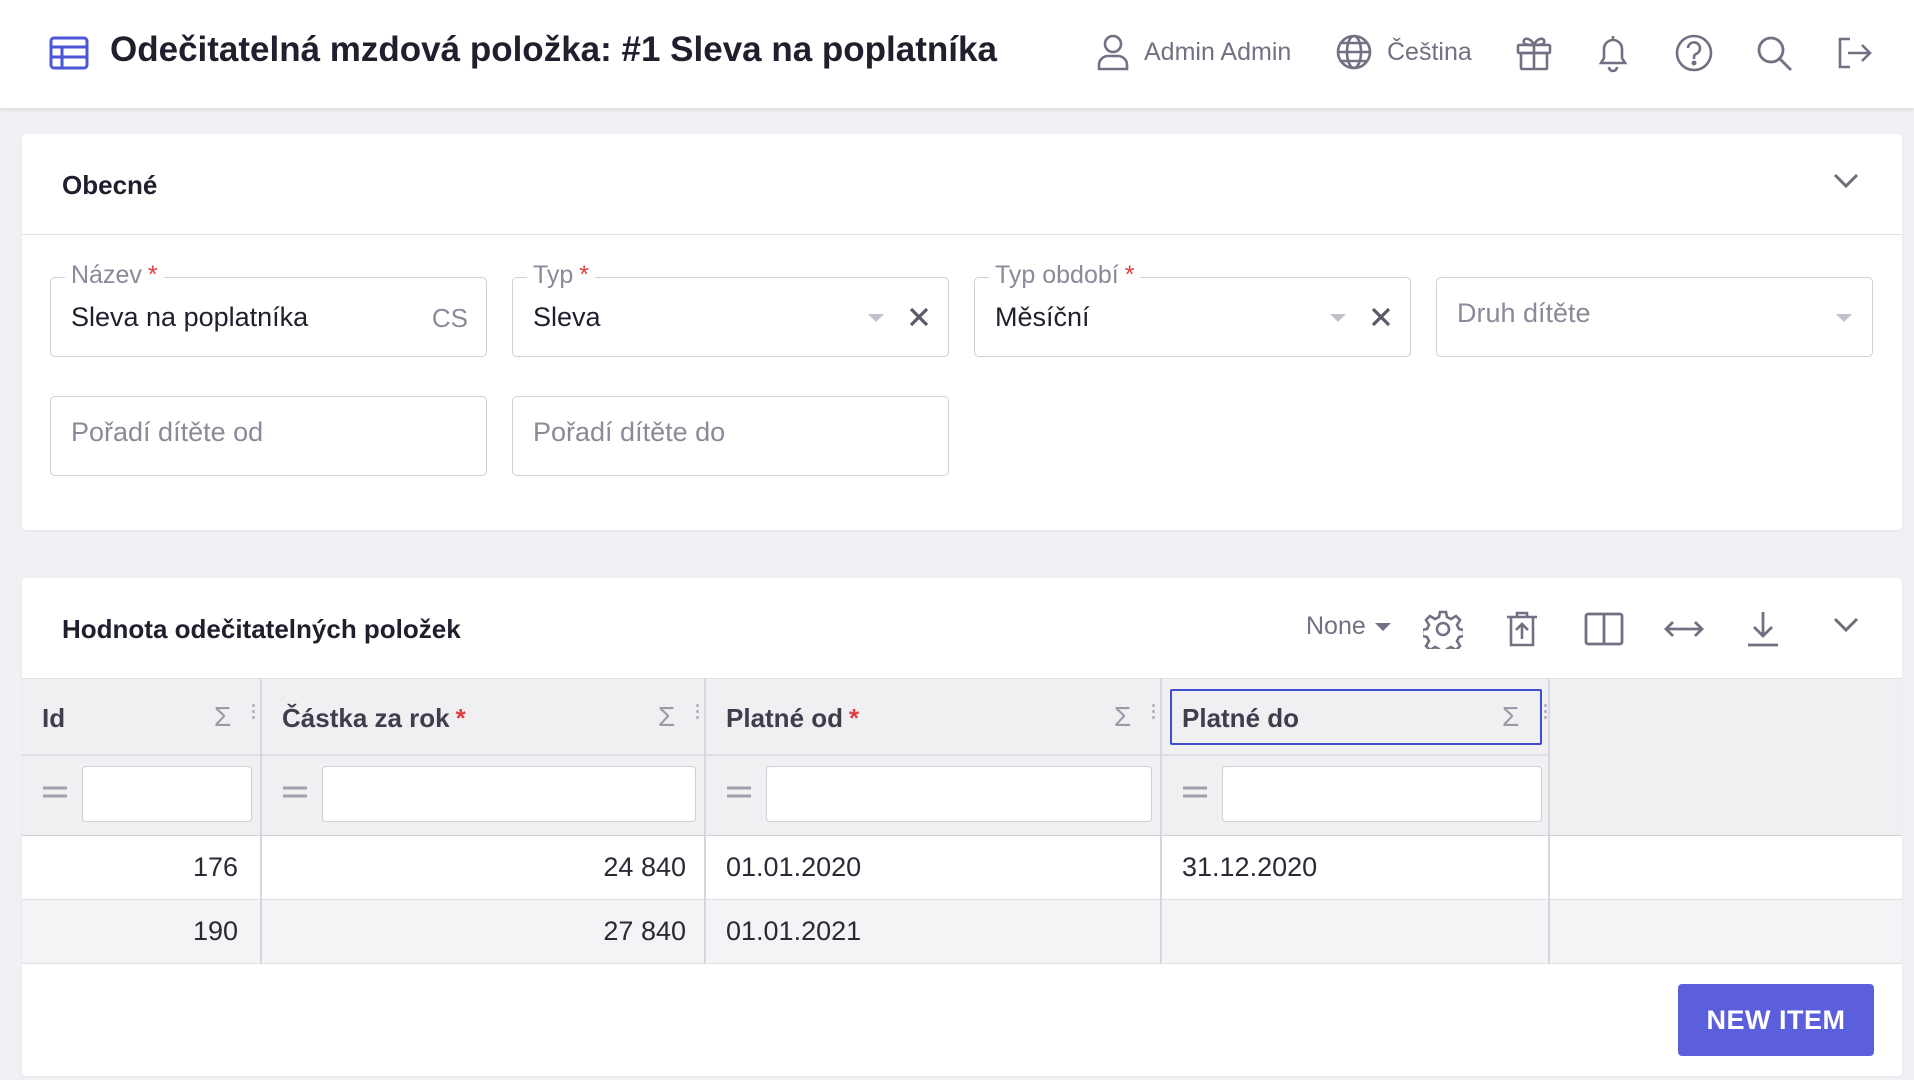 This screenshot has width=1914, height=1080. What do you see at coordinates (1429, 51) in the screenshot?
I see `language-label: Čeština` at bounding box center [1429, 51].